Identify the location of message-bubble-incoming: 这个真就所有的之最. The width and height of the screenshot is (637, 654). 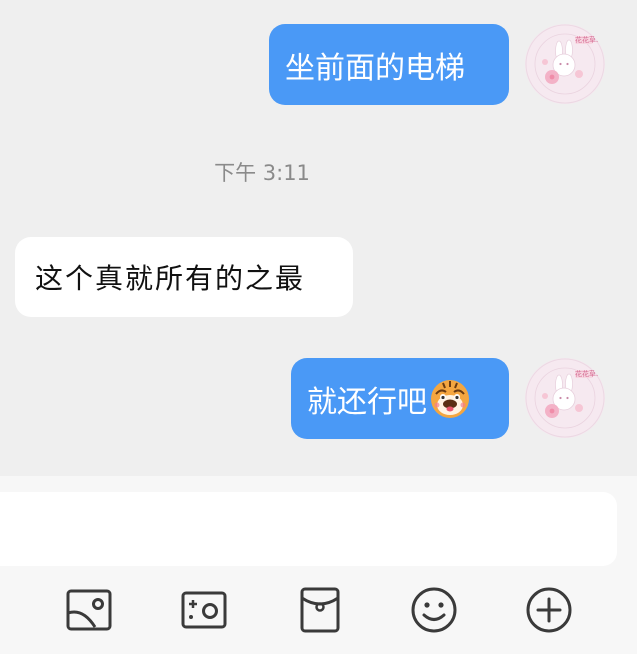
(184, 277).